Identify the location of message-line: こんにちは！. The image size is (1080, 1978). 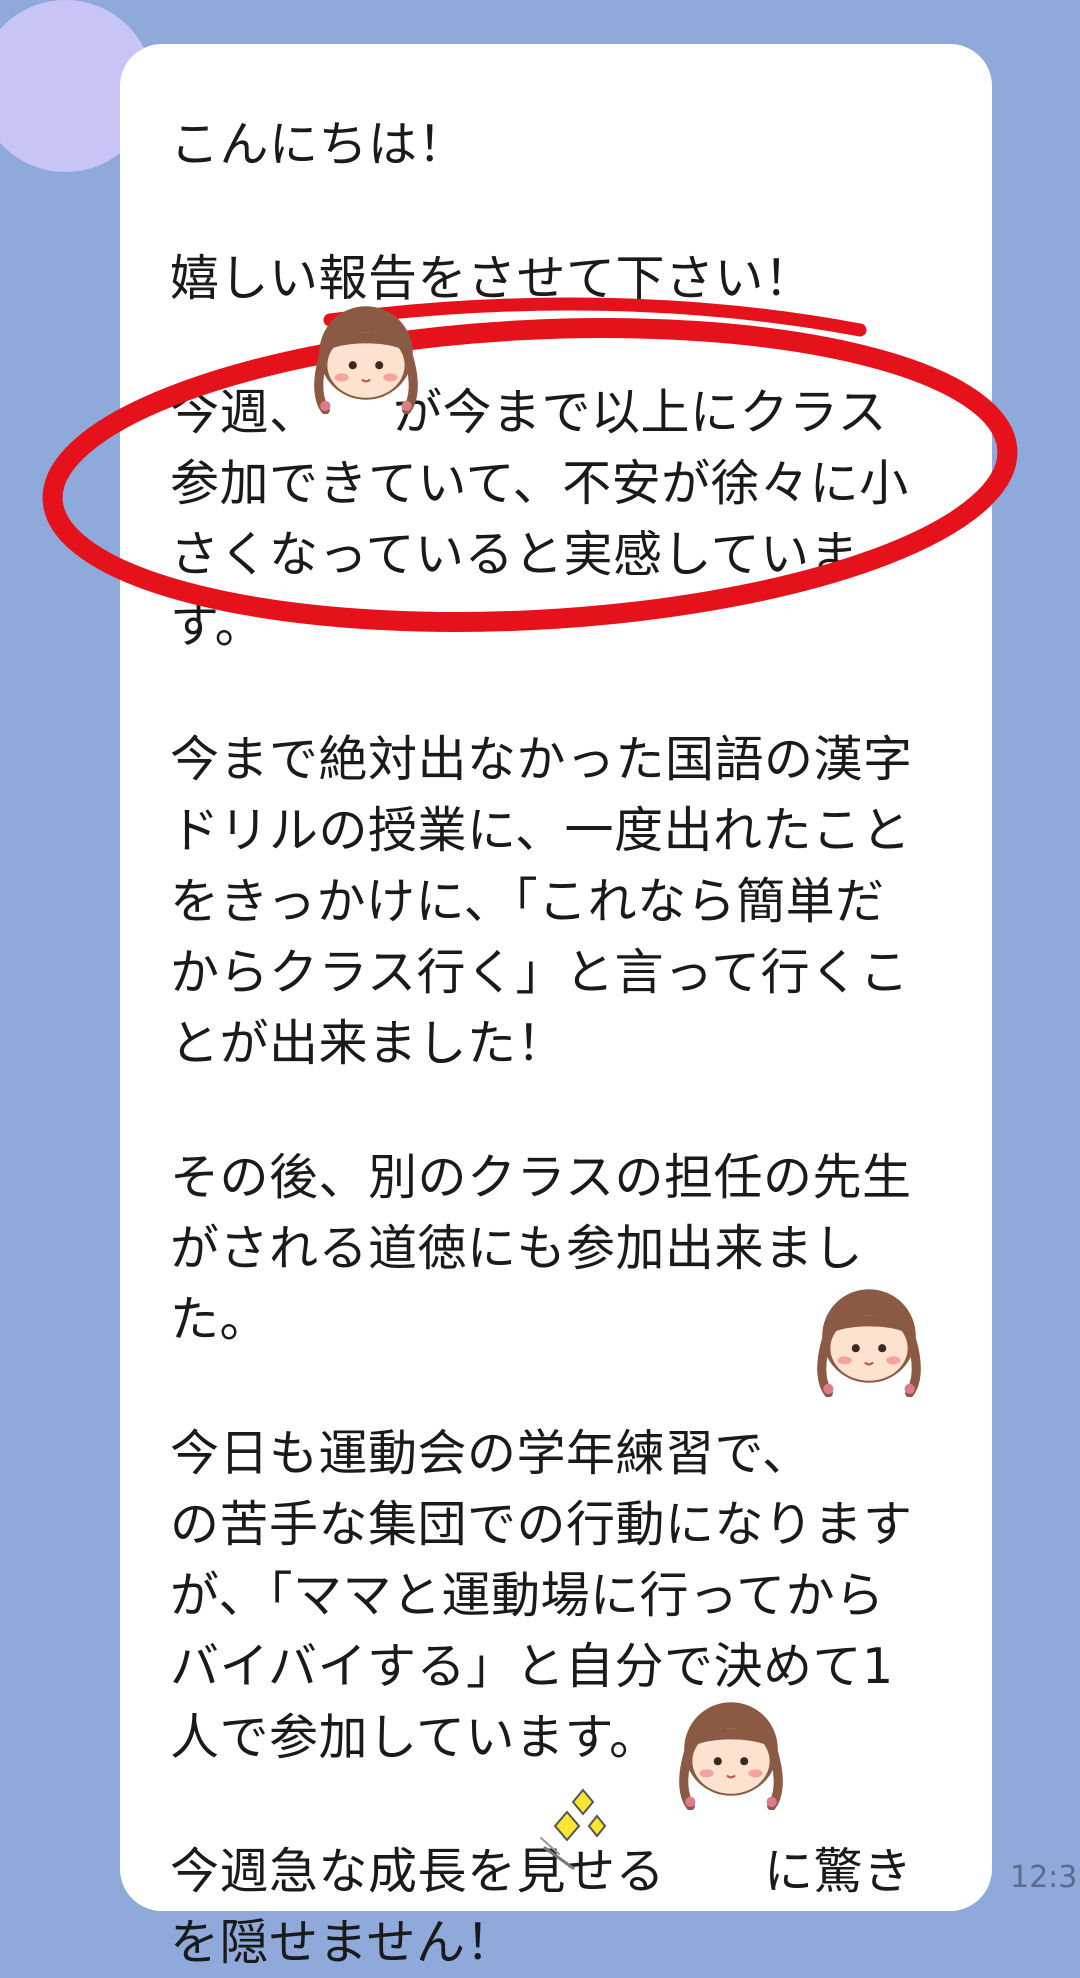
(319, 144).